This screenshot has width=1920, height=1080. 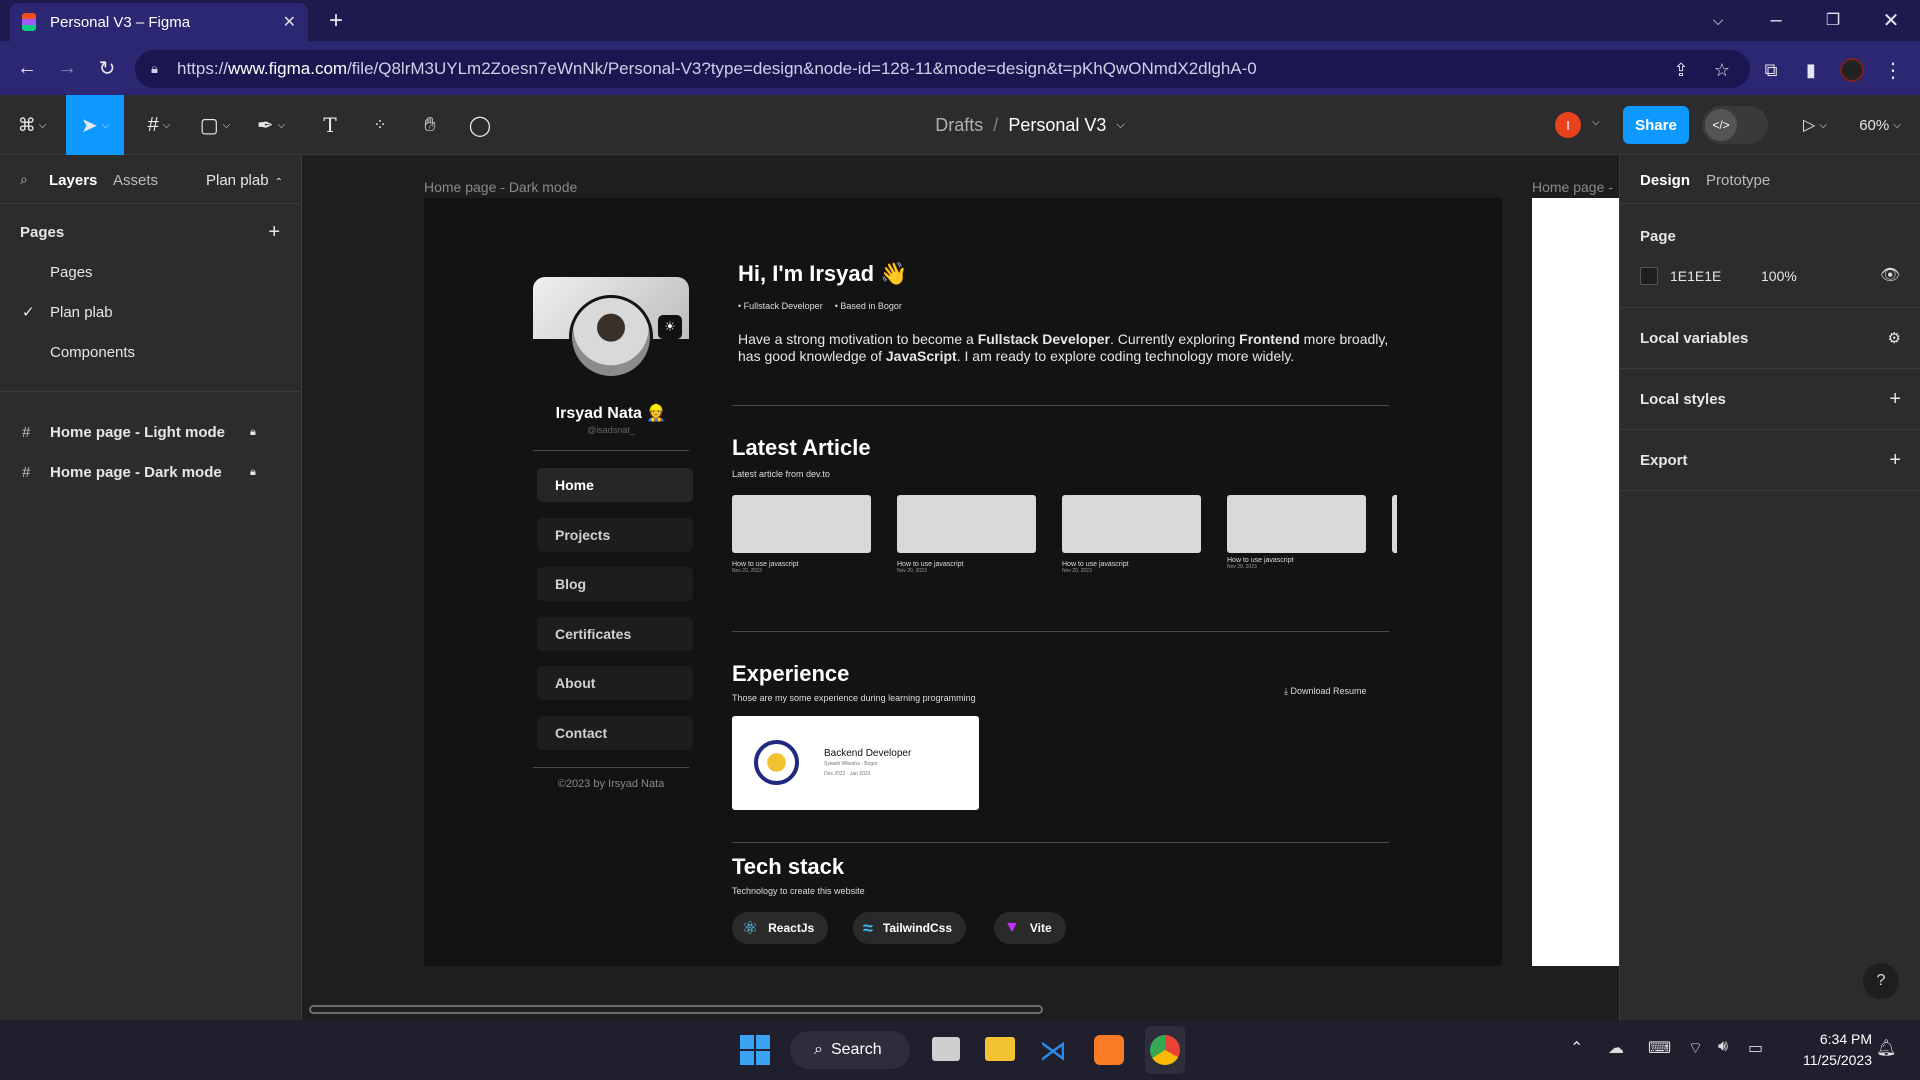 I want to click on browser-menu-icon: ⋮, so click(x=1893, y=70).